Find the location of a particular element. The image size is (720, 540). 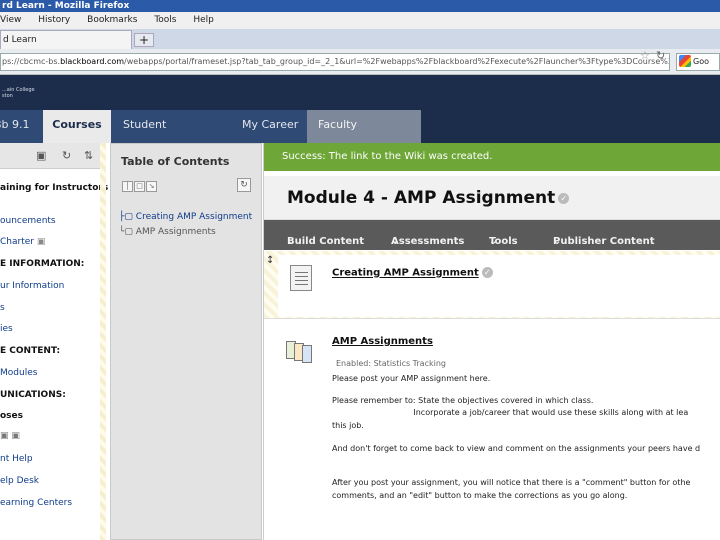

description-line: Please post your AMP assignment here. is located at coordinates (411, 378).